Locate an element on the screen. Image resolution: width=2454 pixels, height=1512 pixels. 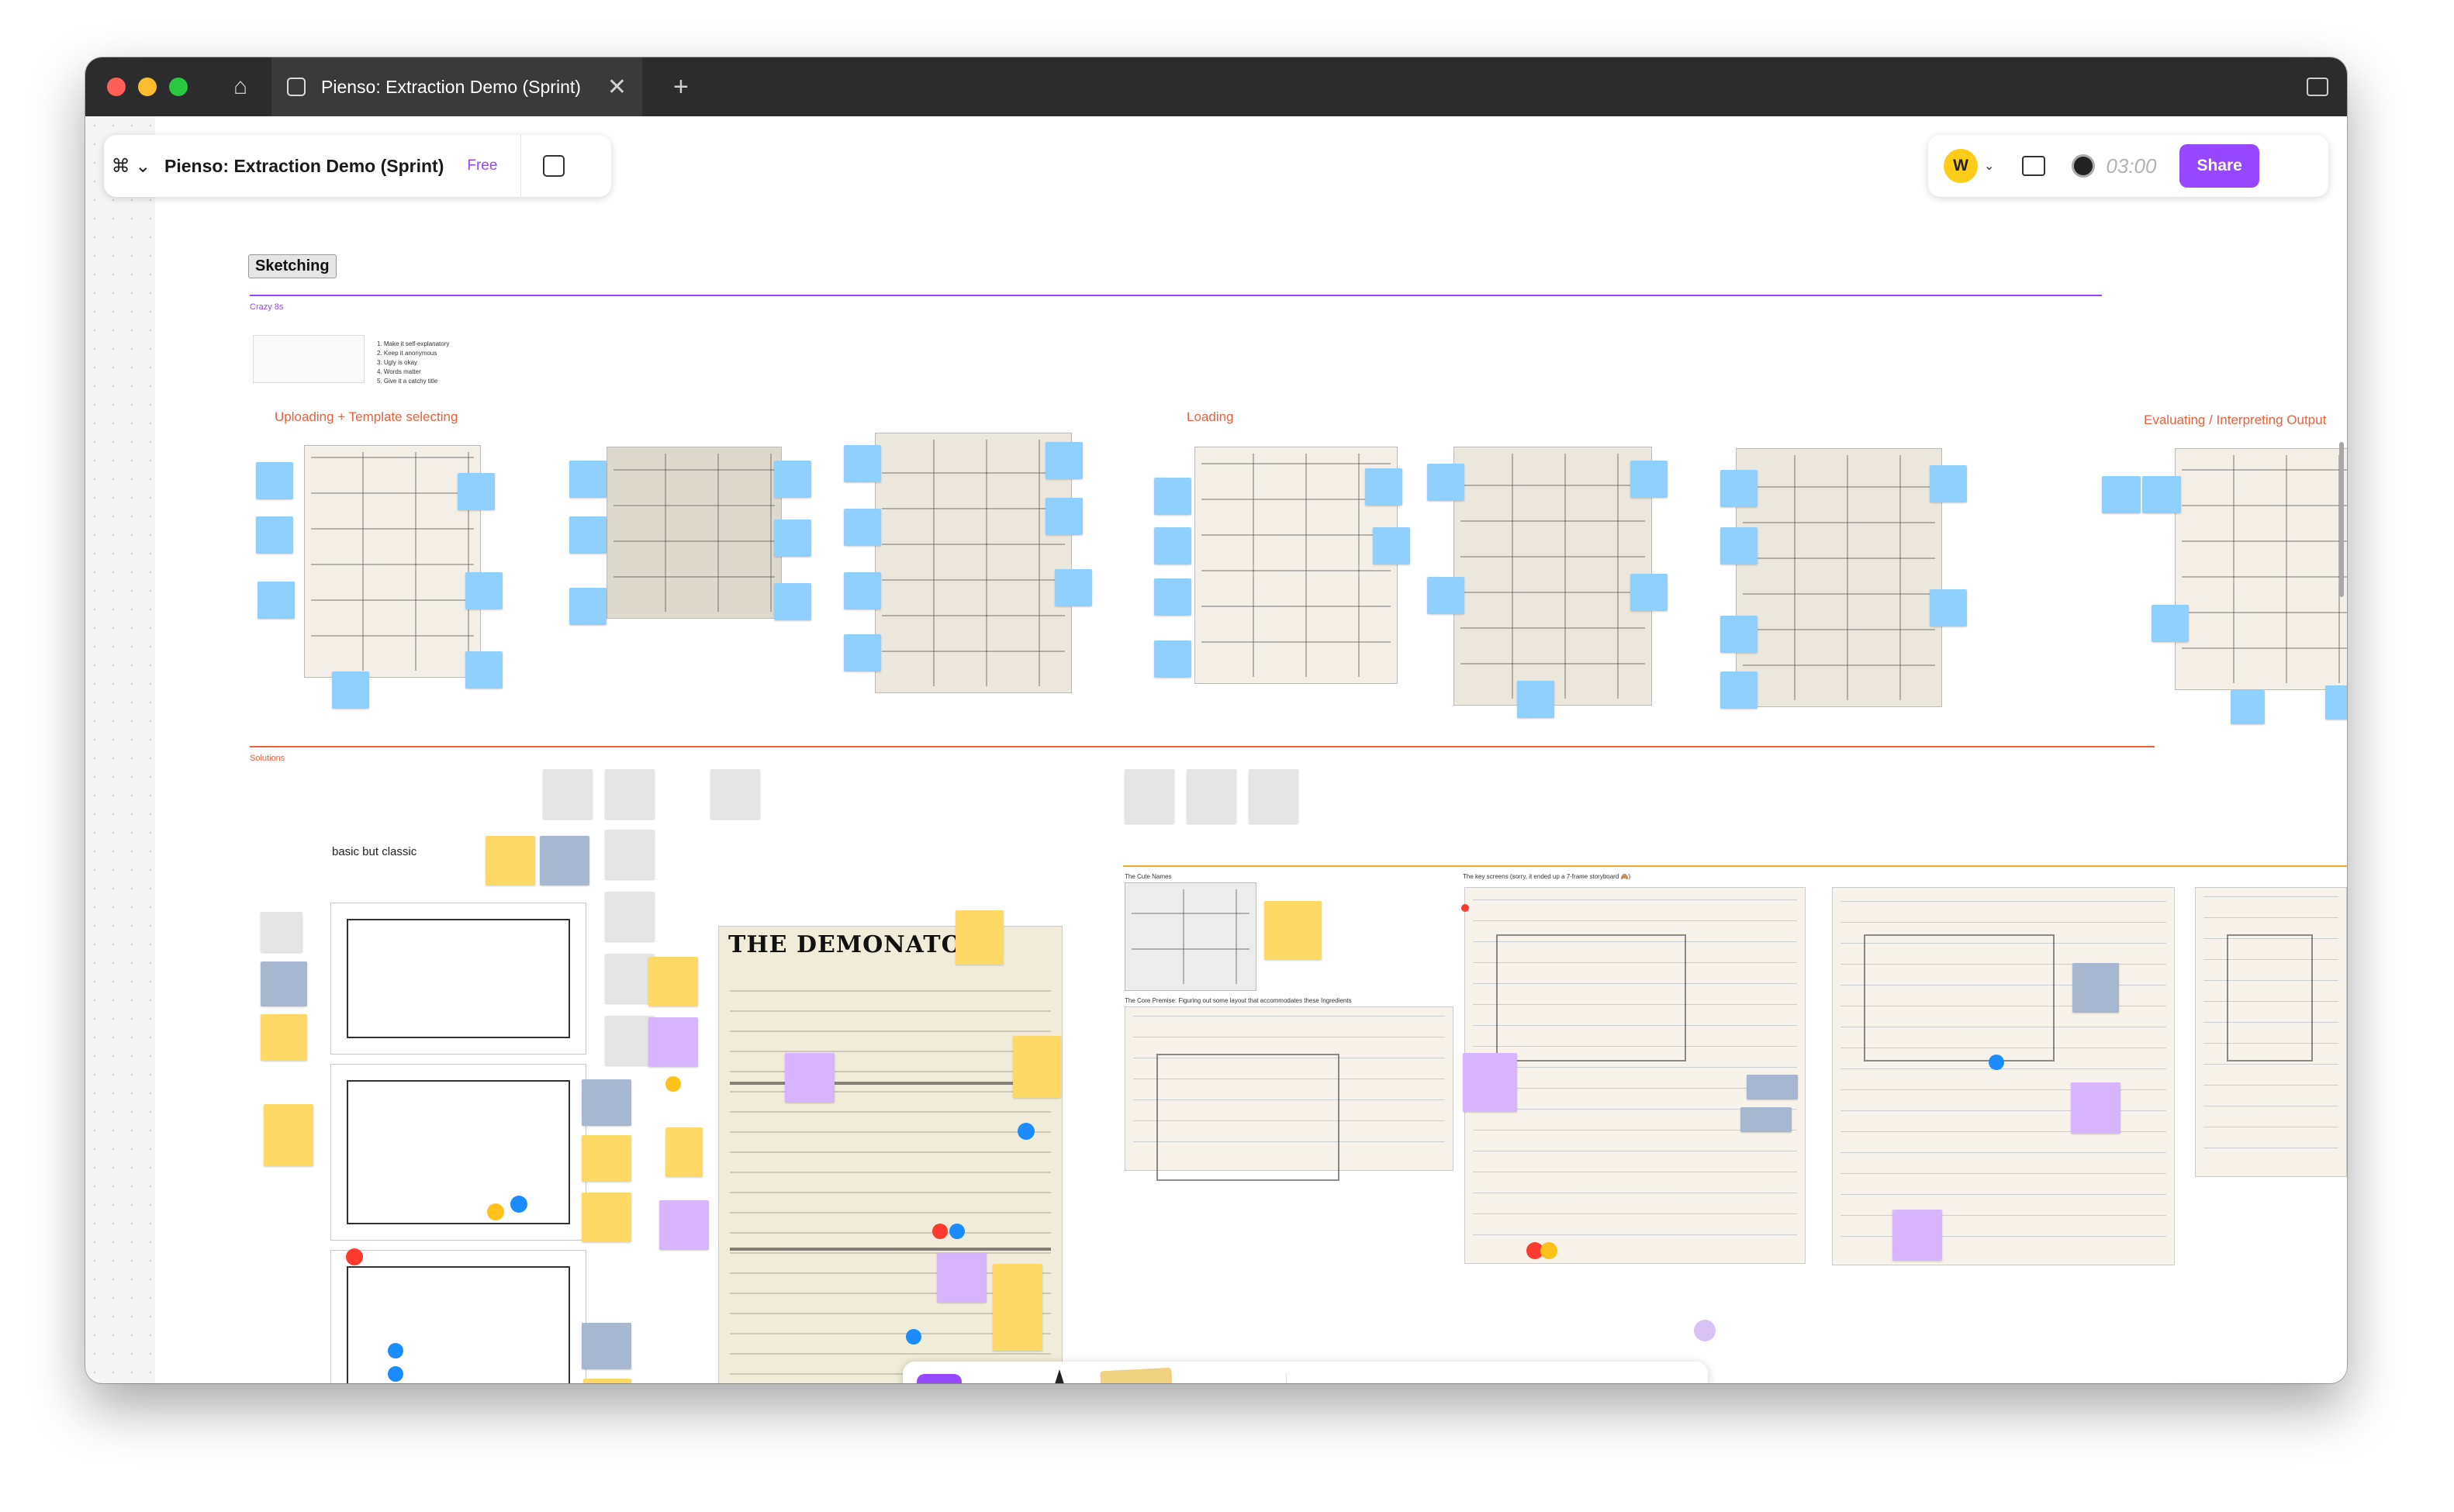
vertical-scrollbar is located at coordinates (2341, 519).